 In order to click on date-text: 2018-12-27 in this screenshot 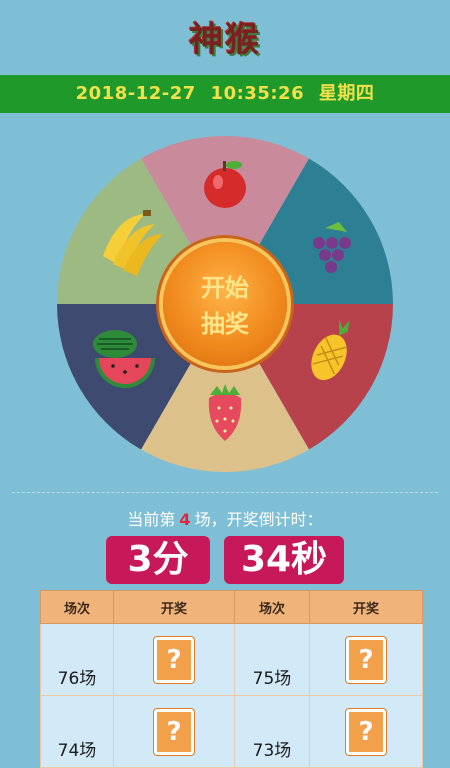, I will do `click(135, 93)`.